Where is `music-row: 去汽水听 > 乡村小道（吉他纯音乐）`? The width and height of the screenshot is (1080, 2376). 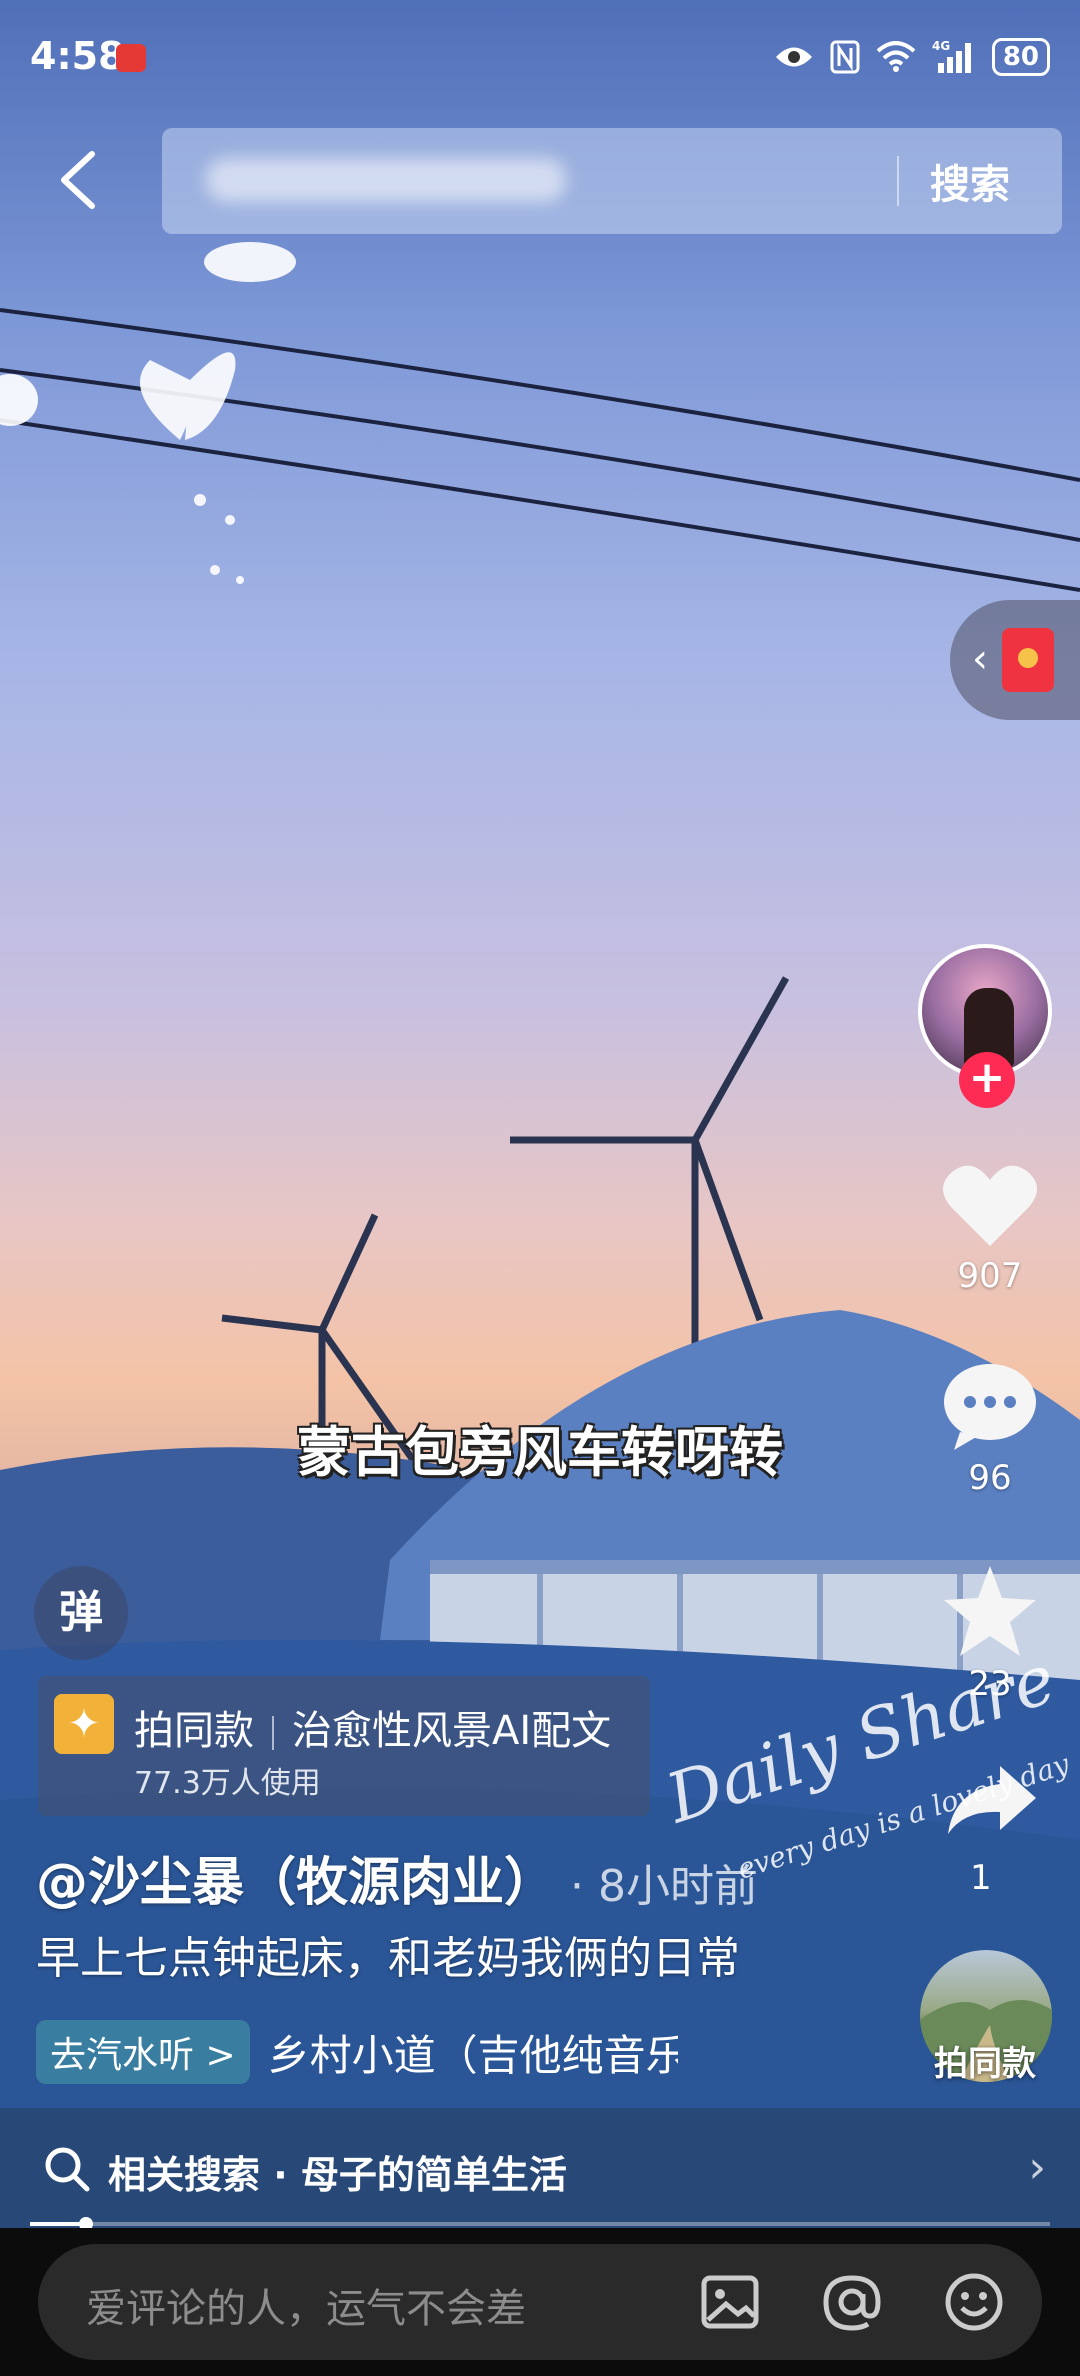 music-row: 去汽水听 > 乡村小道（吉他纯音乐） is located at coordinates (357, 2052).